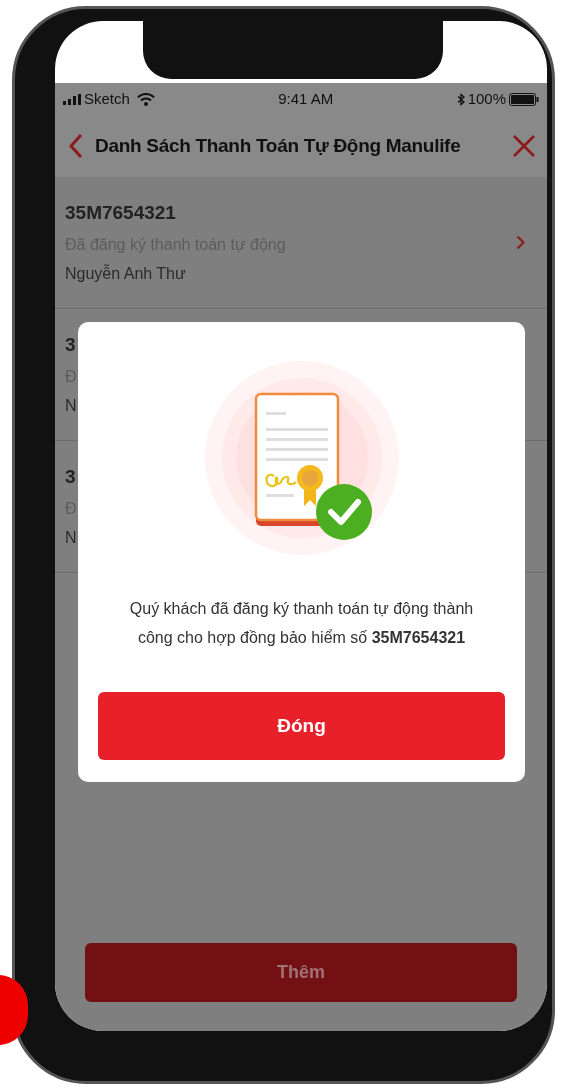  Describe the element at coordinates (460, 99) in the screenshot. I see `bluetooth-icon` at that location.